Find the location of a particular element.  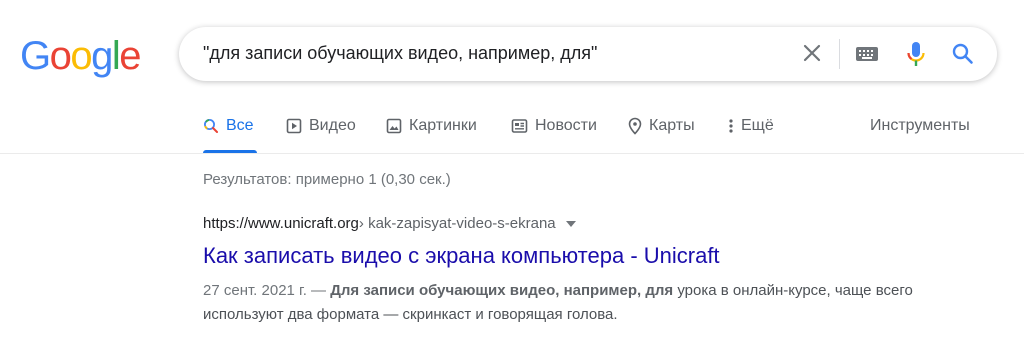

tab-label: Все is located at coordinates (240, 125).